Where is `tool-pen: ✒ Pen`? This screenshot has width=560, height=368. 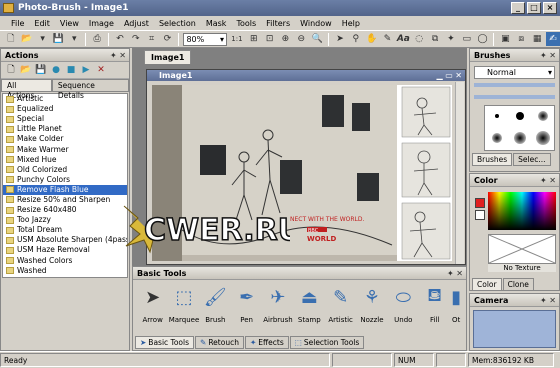 tool-pen: ✒ Pen is located at coordinates (246, 310).